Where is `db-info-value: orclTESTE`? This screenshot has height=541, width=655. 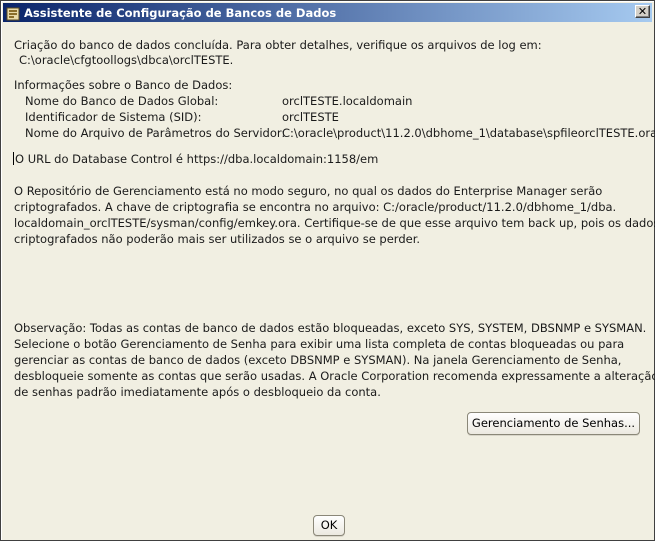 db-info-value: orclTESTE is located at coordinates (310, 117).